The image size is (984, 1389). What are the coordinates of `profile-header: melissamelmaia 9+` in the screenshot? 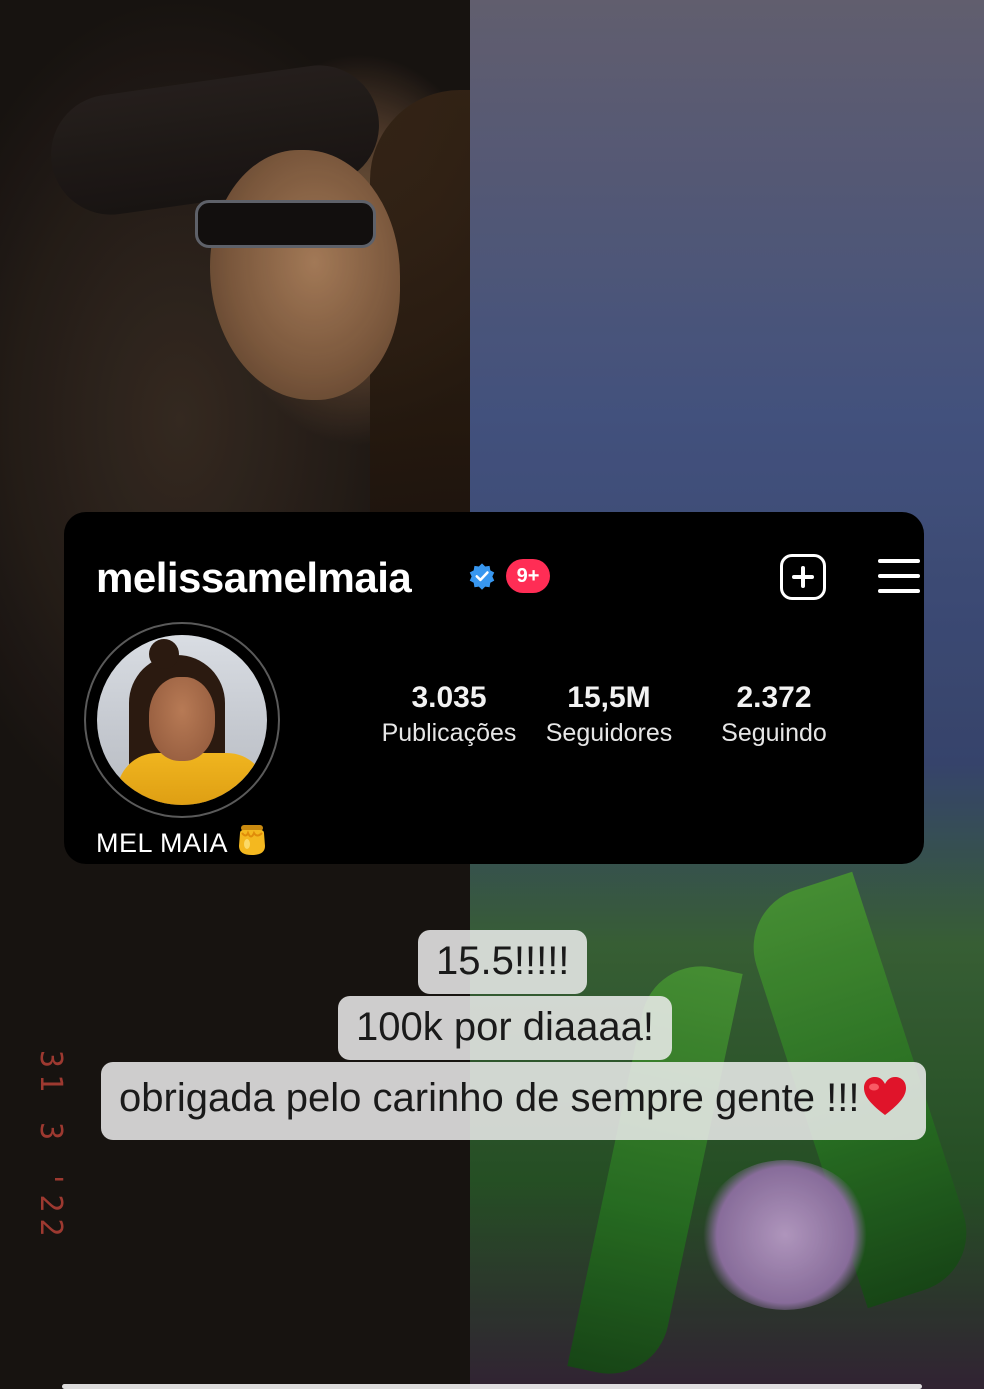 It's located at (508, 574).